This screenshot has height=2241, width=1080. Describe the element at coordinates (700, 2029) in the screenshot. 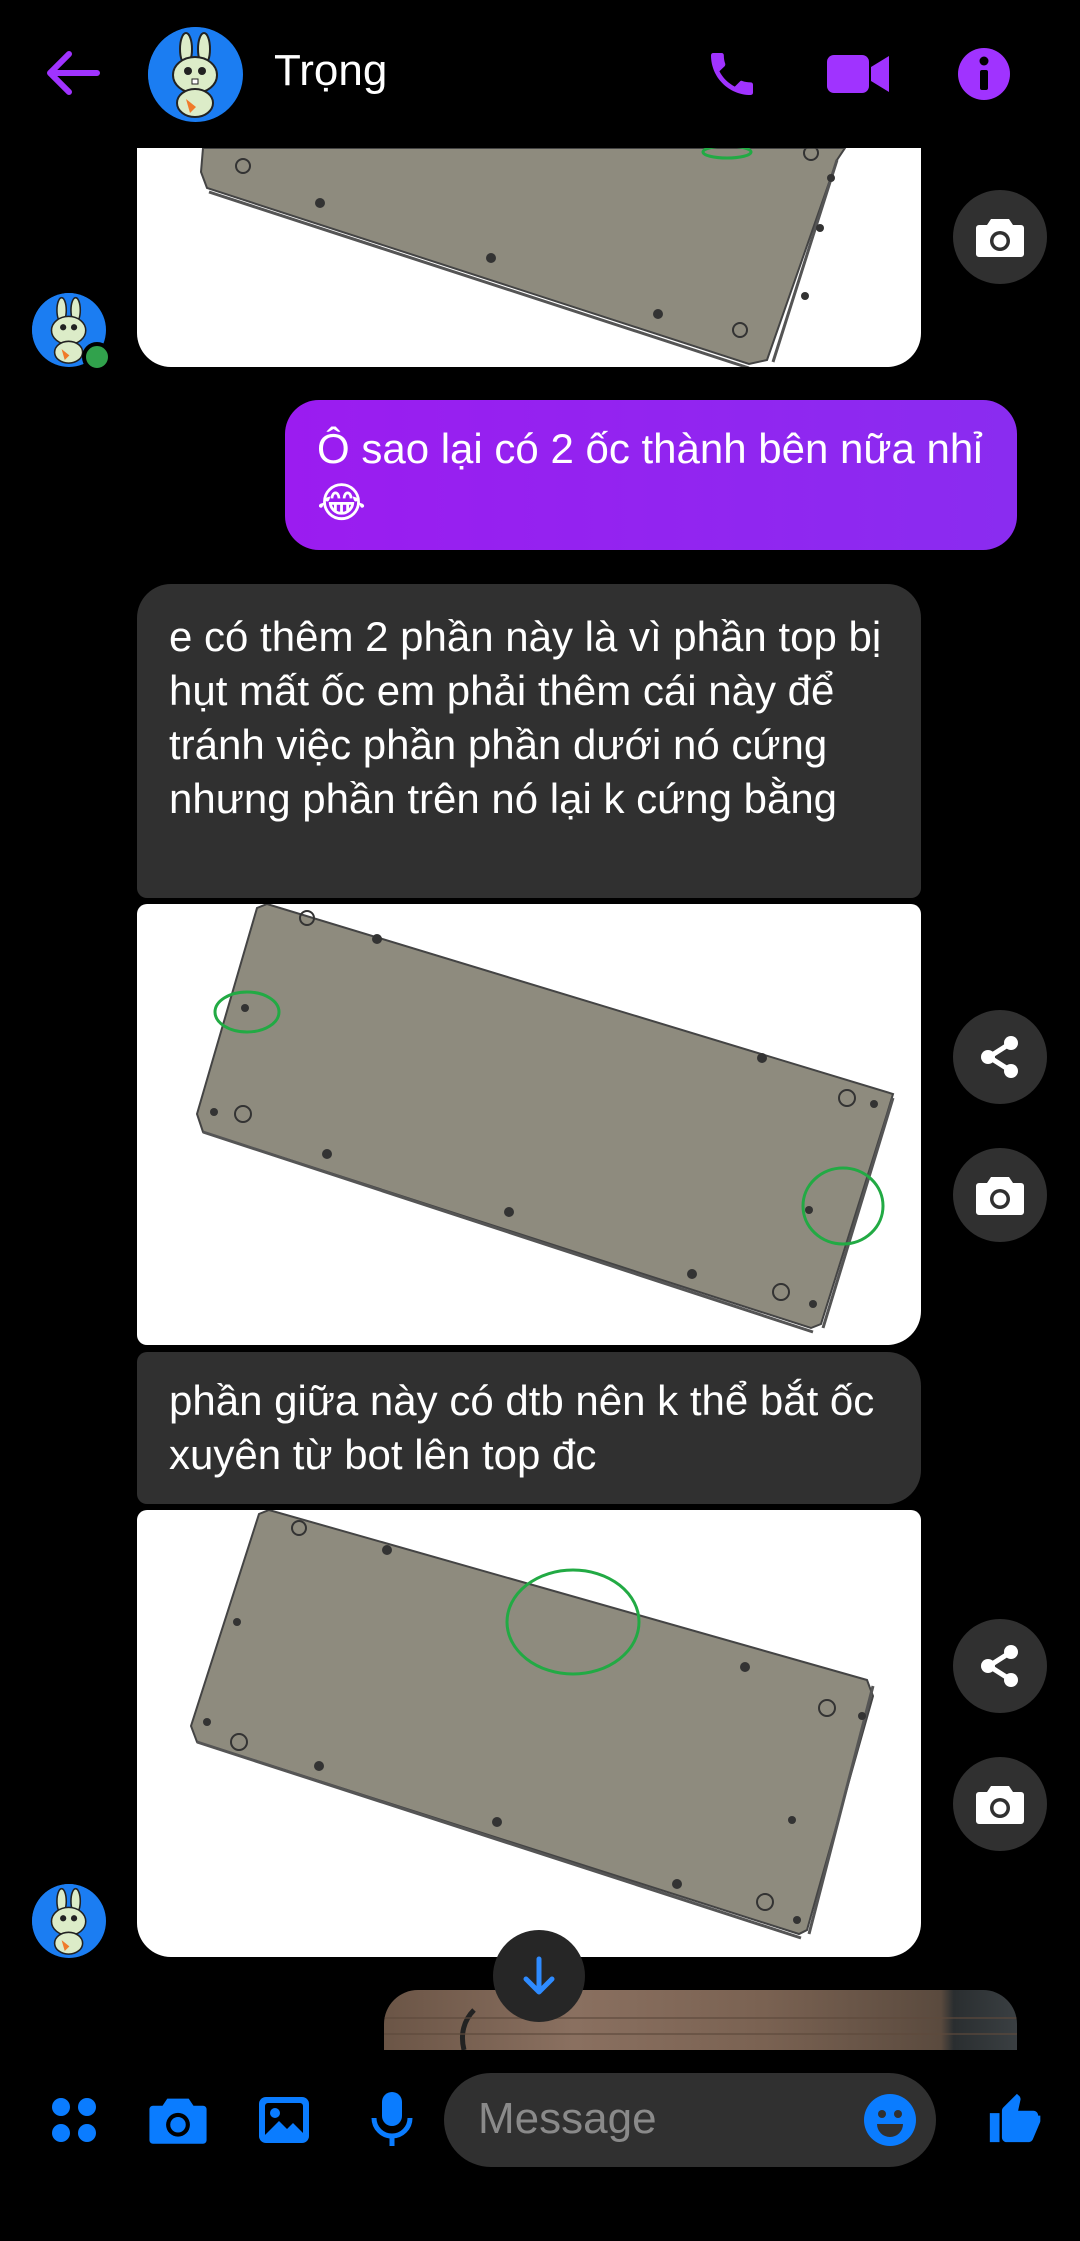

I see `wood-photo-image` at that location.